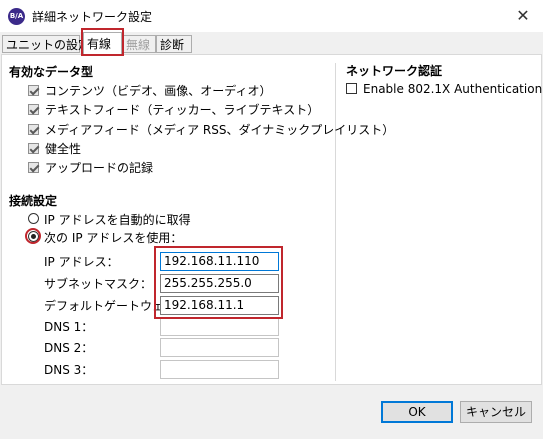 Image resolution: width=543 pixels, height=439 pixels. I want to click on radio-label: 次の IP アドレスを使用：, so click(113, 238).